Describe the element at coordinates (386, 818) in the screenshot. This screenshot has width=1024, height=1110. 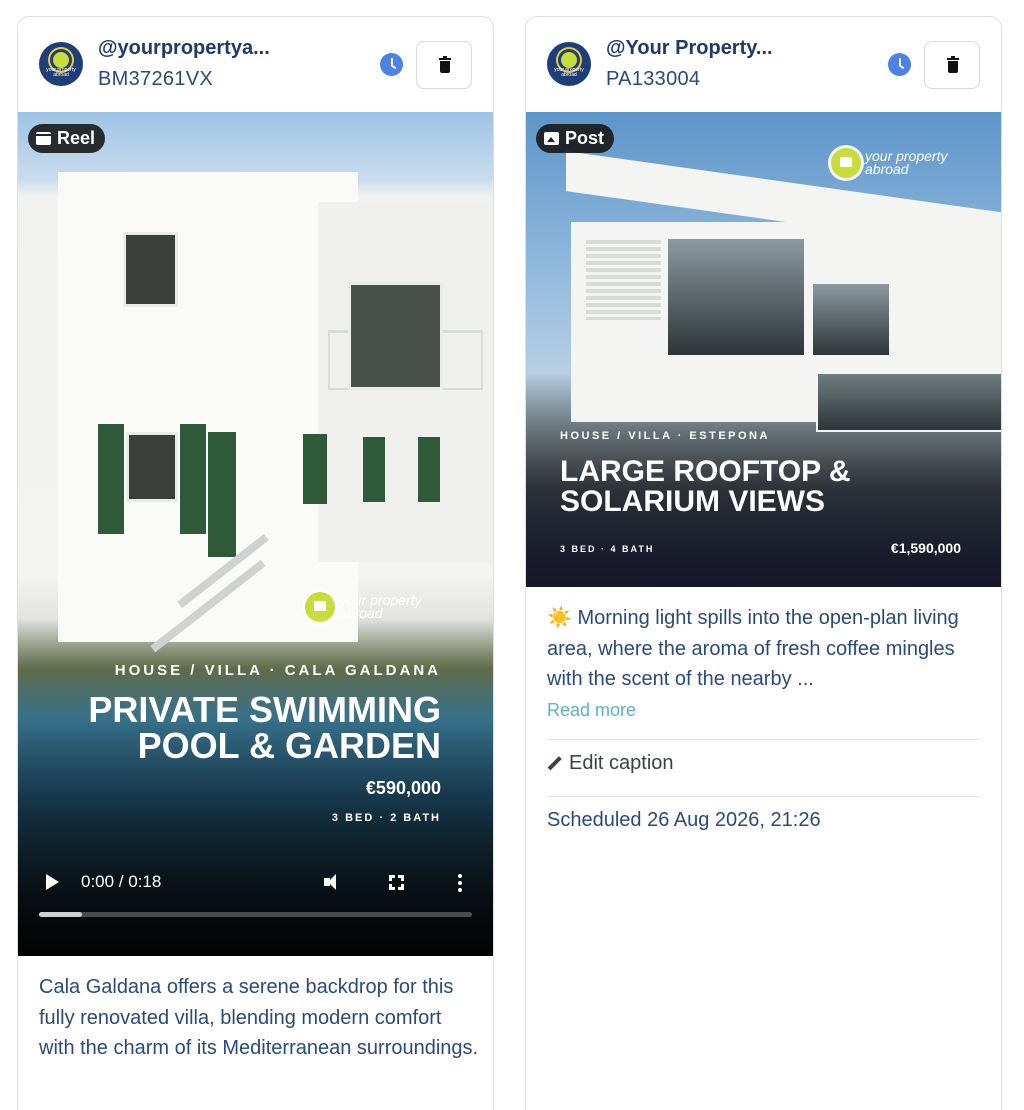
I see `overlay-beds: 3 BED · 2 BATH` at that location.